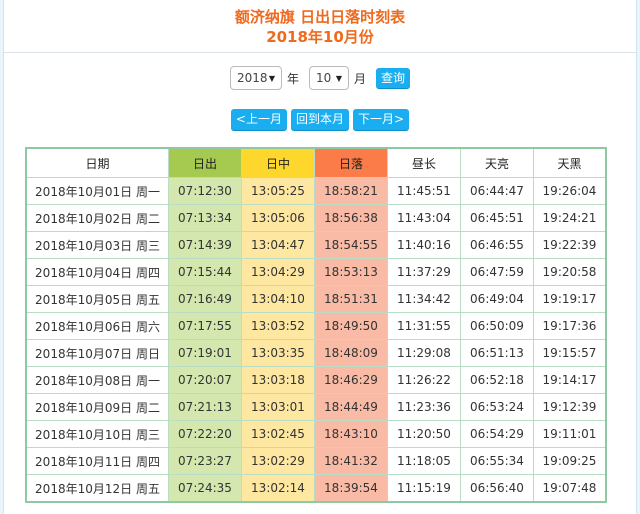  I want to click on cell-date: 2018年10月10日 周三, so click(97, 434).